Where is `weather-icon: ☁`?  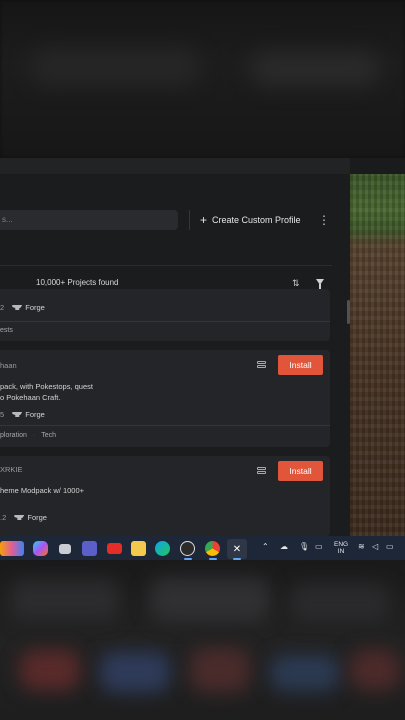
weather-icon: ☁ is located at coordinates (284, 546).